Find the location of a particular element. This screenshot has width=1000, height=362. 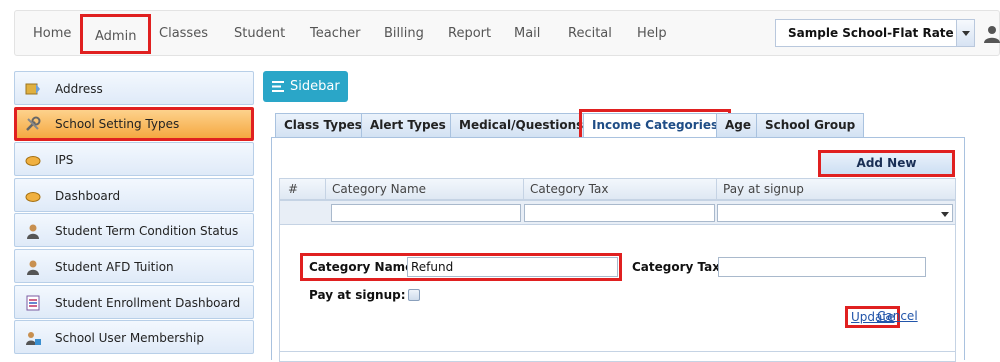

filter-category-tax-input is located at coordinates (619, 213).